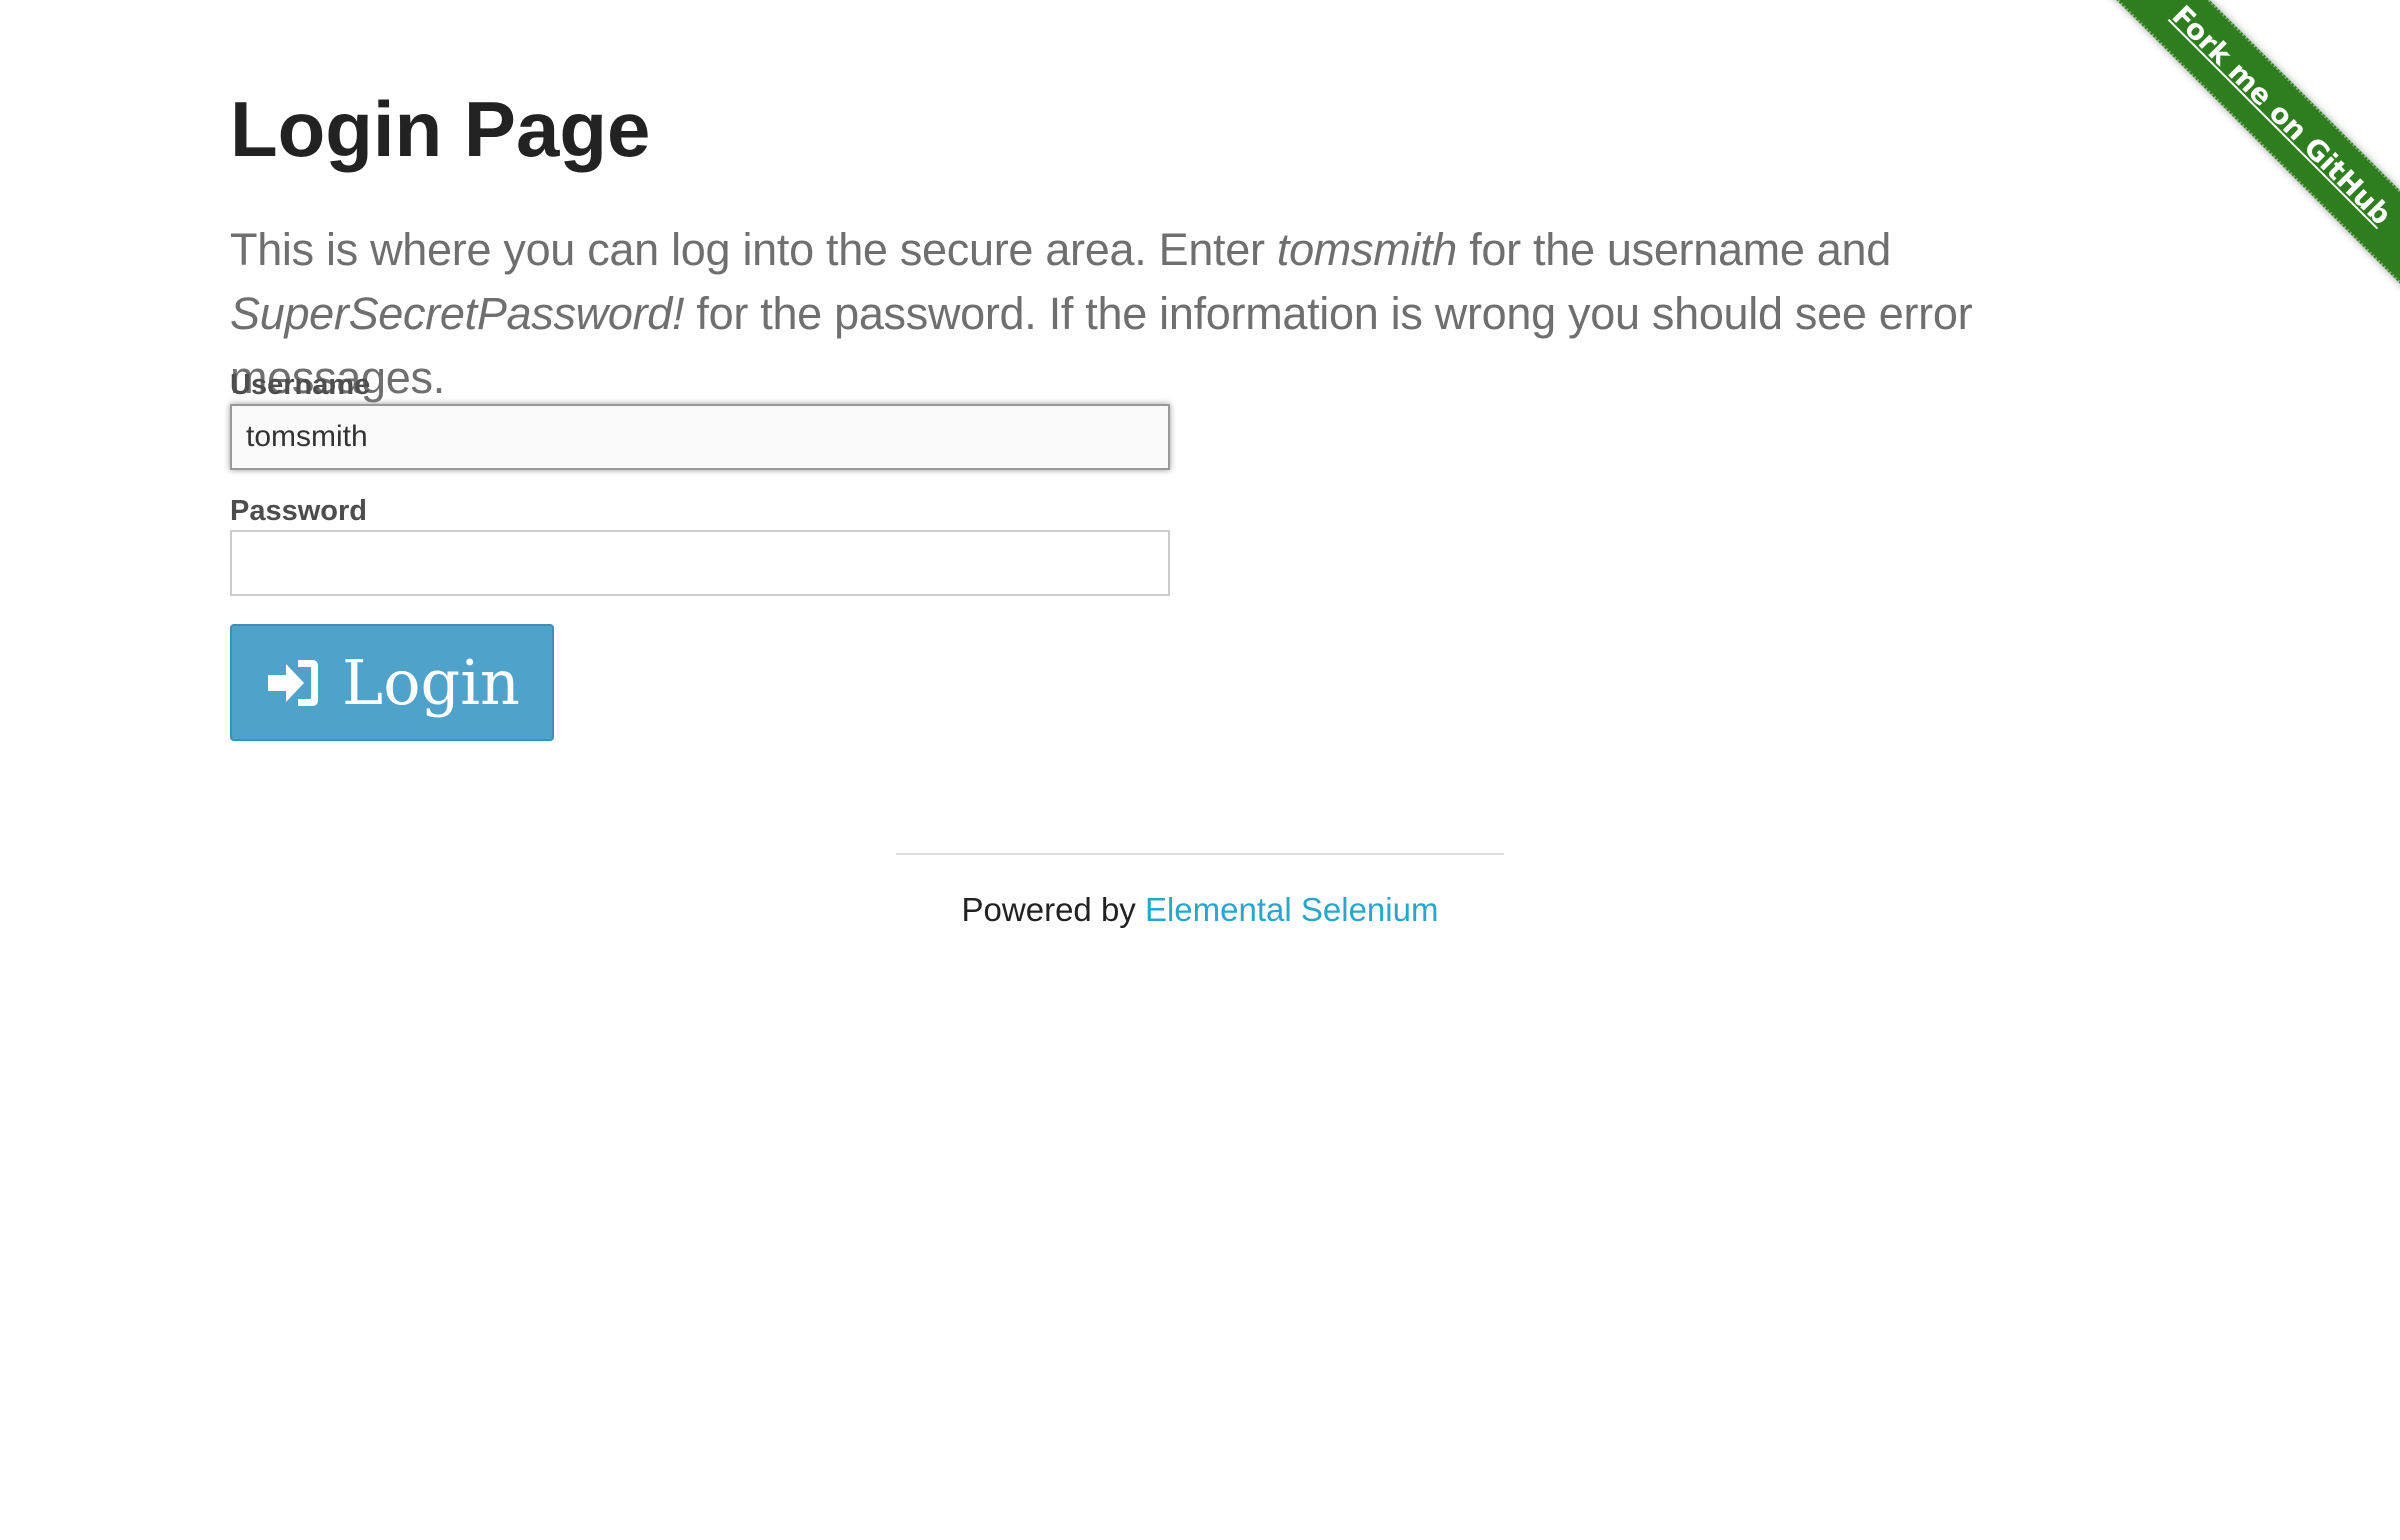  Describe the element at coordinates (1292, 909) in the screenshot. I see `elemental-selenium-link: Elemental Selenium` at that location.